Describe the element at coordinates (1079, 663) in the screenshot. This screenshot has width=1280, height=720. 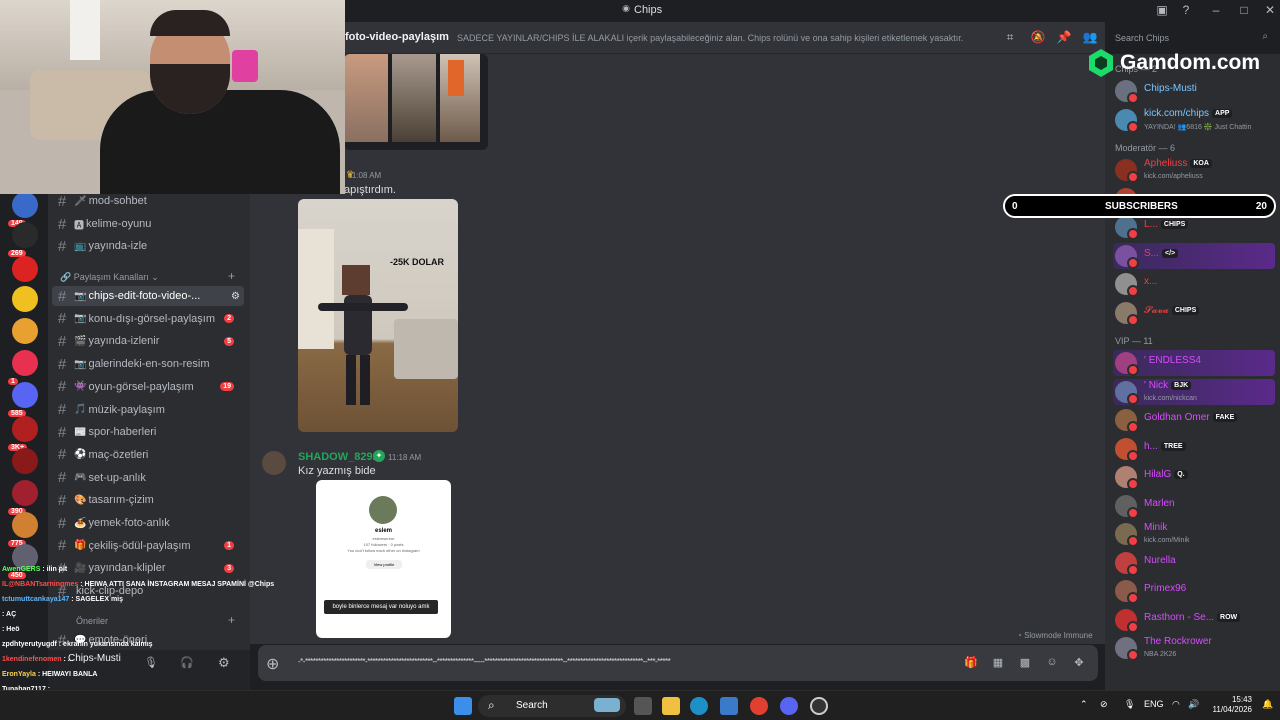
I see `apps-icon: ✥` at that location.